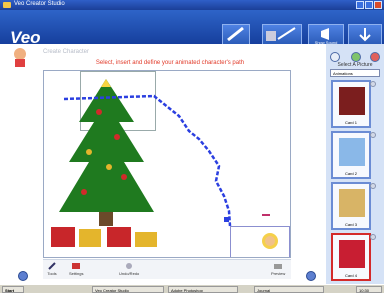  Describe the element at coordinates (192, 5) in the screenshot. I see `window-titlebar: Veo Creator Studio` at that location.